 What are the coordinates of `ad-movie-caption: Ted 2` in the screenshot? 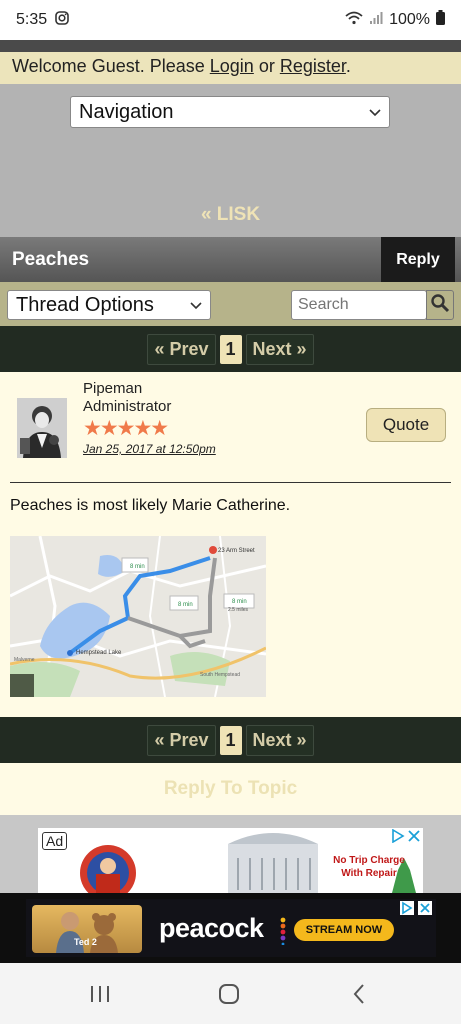 It's located at (85, 942).